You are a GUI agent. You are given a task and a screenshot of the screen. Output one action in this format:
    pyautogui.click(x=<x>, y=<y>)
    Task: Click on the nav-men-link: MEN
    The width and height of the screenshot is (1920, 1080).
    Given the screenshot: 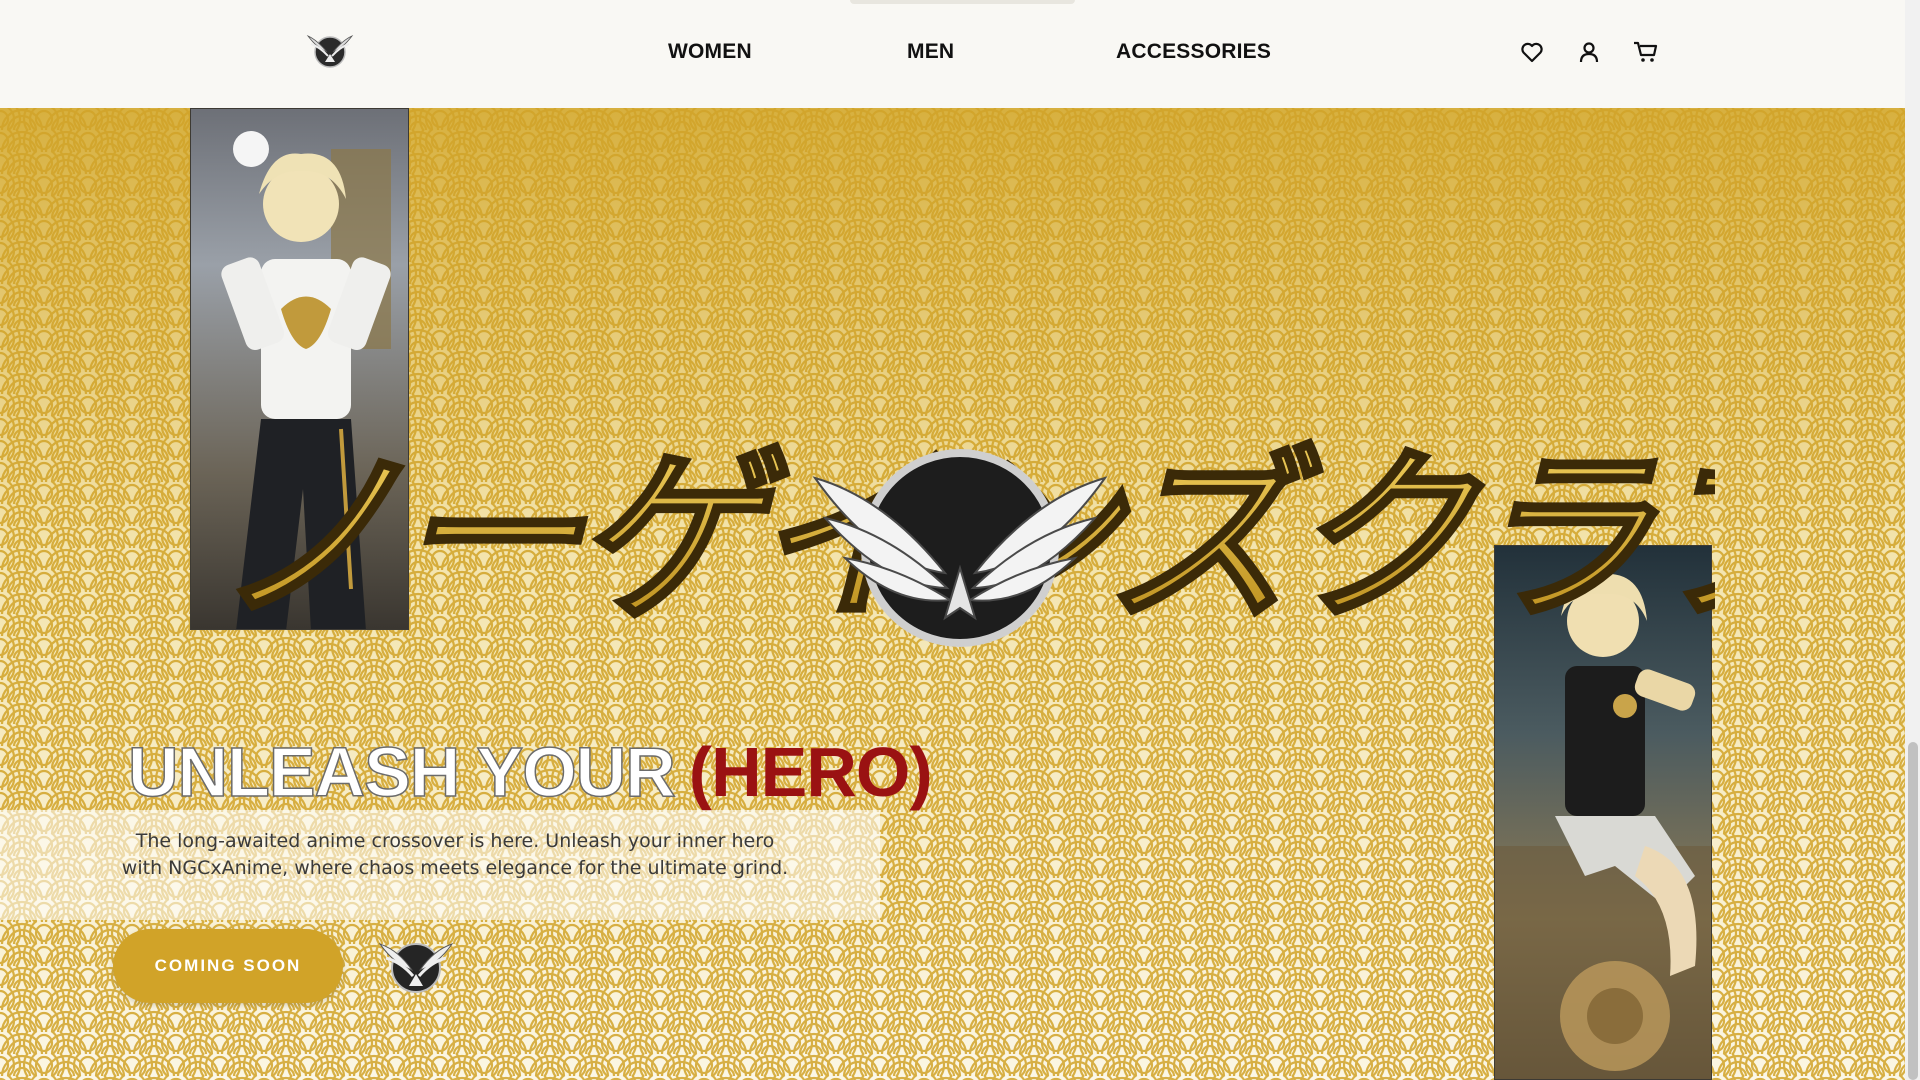 What is the action you would take?
    pyautogui.click(x=930, y=52)
    